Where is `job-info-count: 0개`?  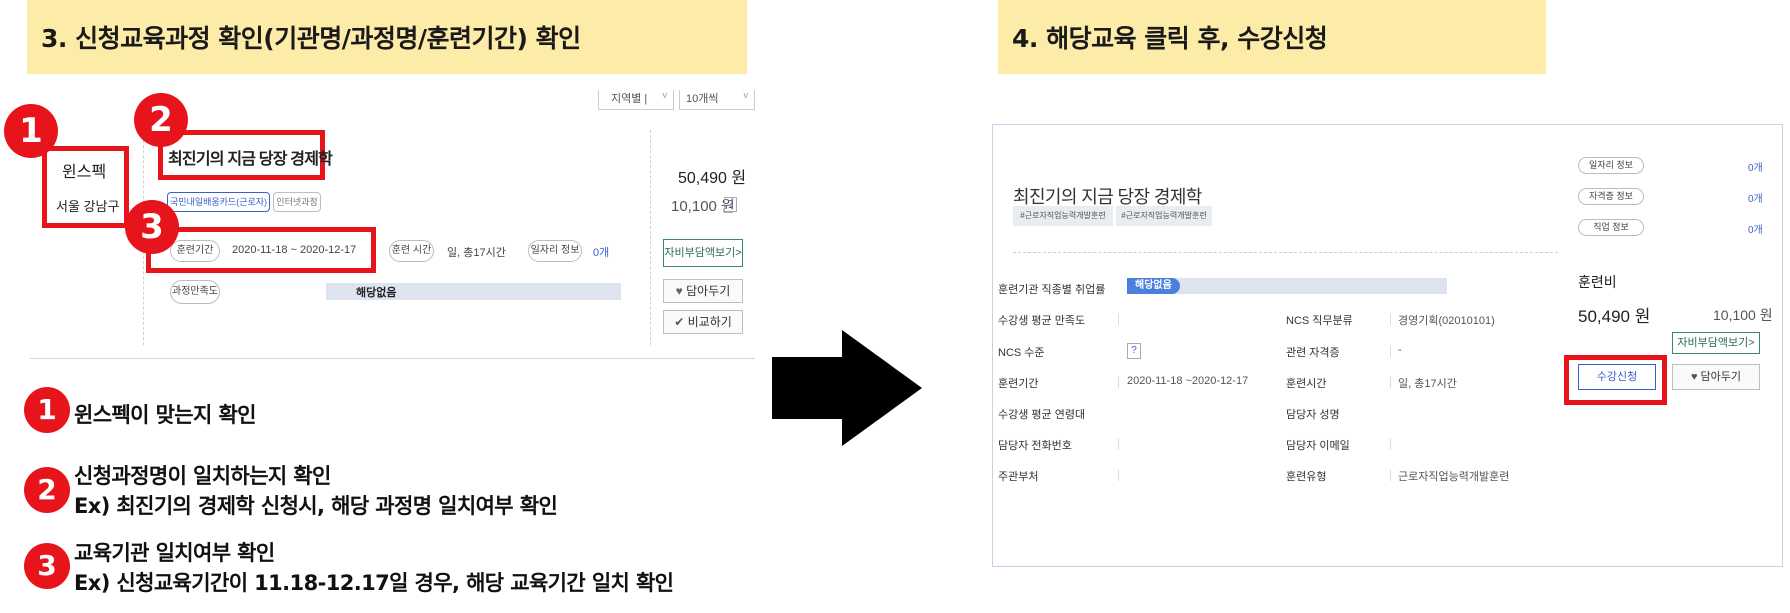 job-info-count: 0개 is located at coordinates (601, 252).